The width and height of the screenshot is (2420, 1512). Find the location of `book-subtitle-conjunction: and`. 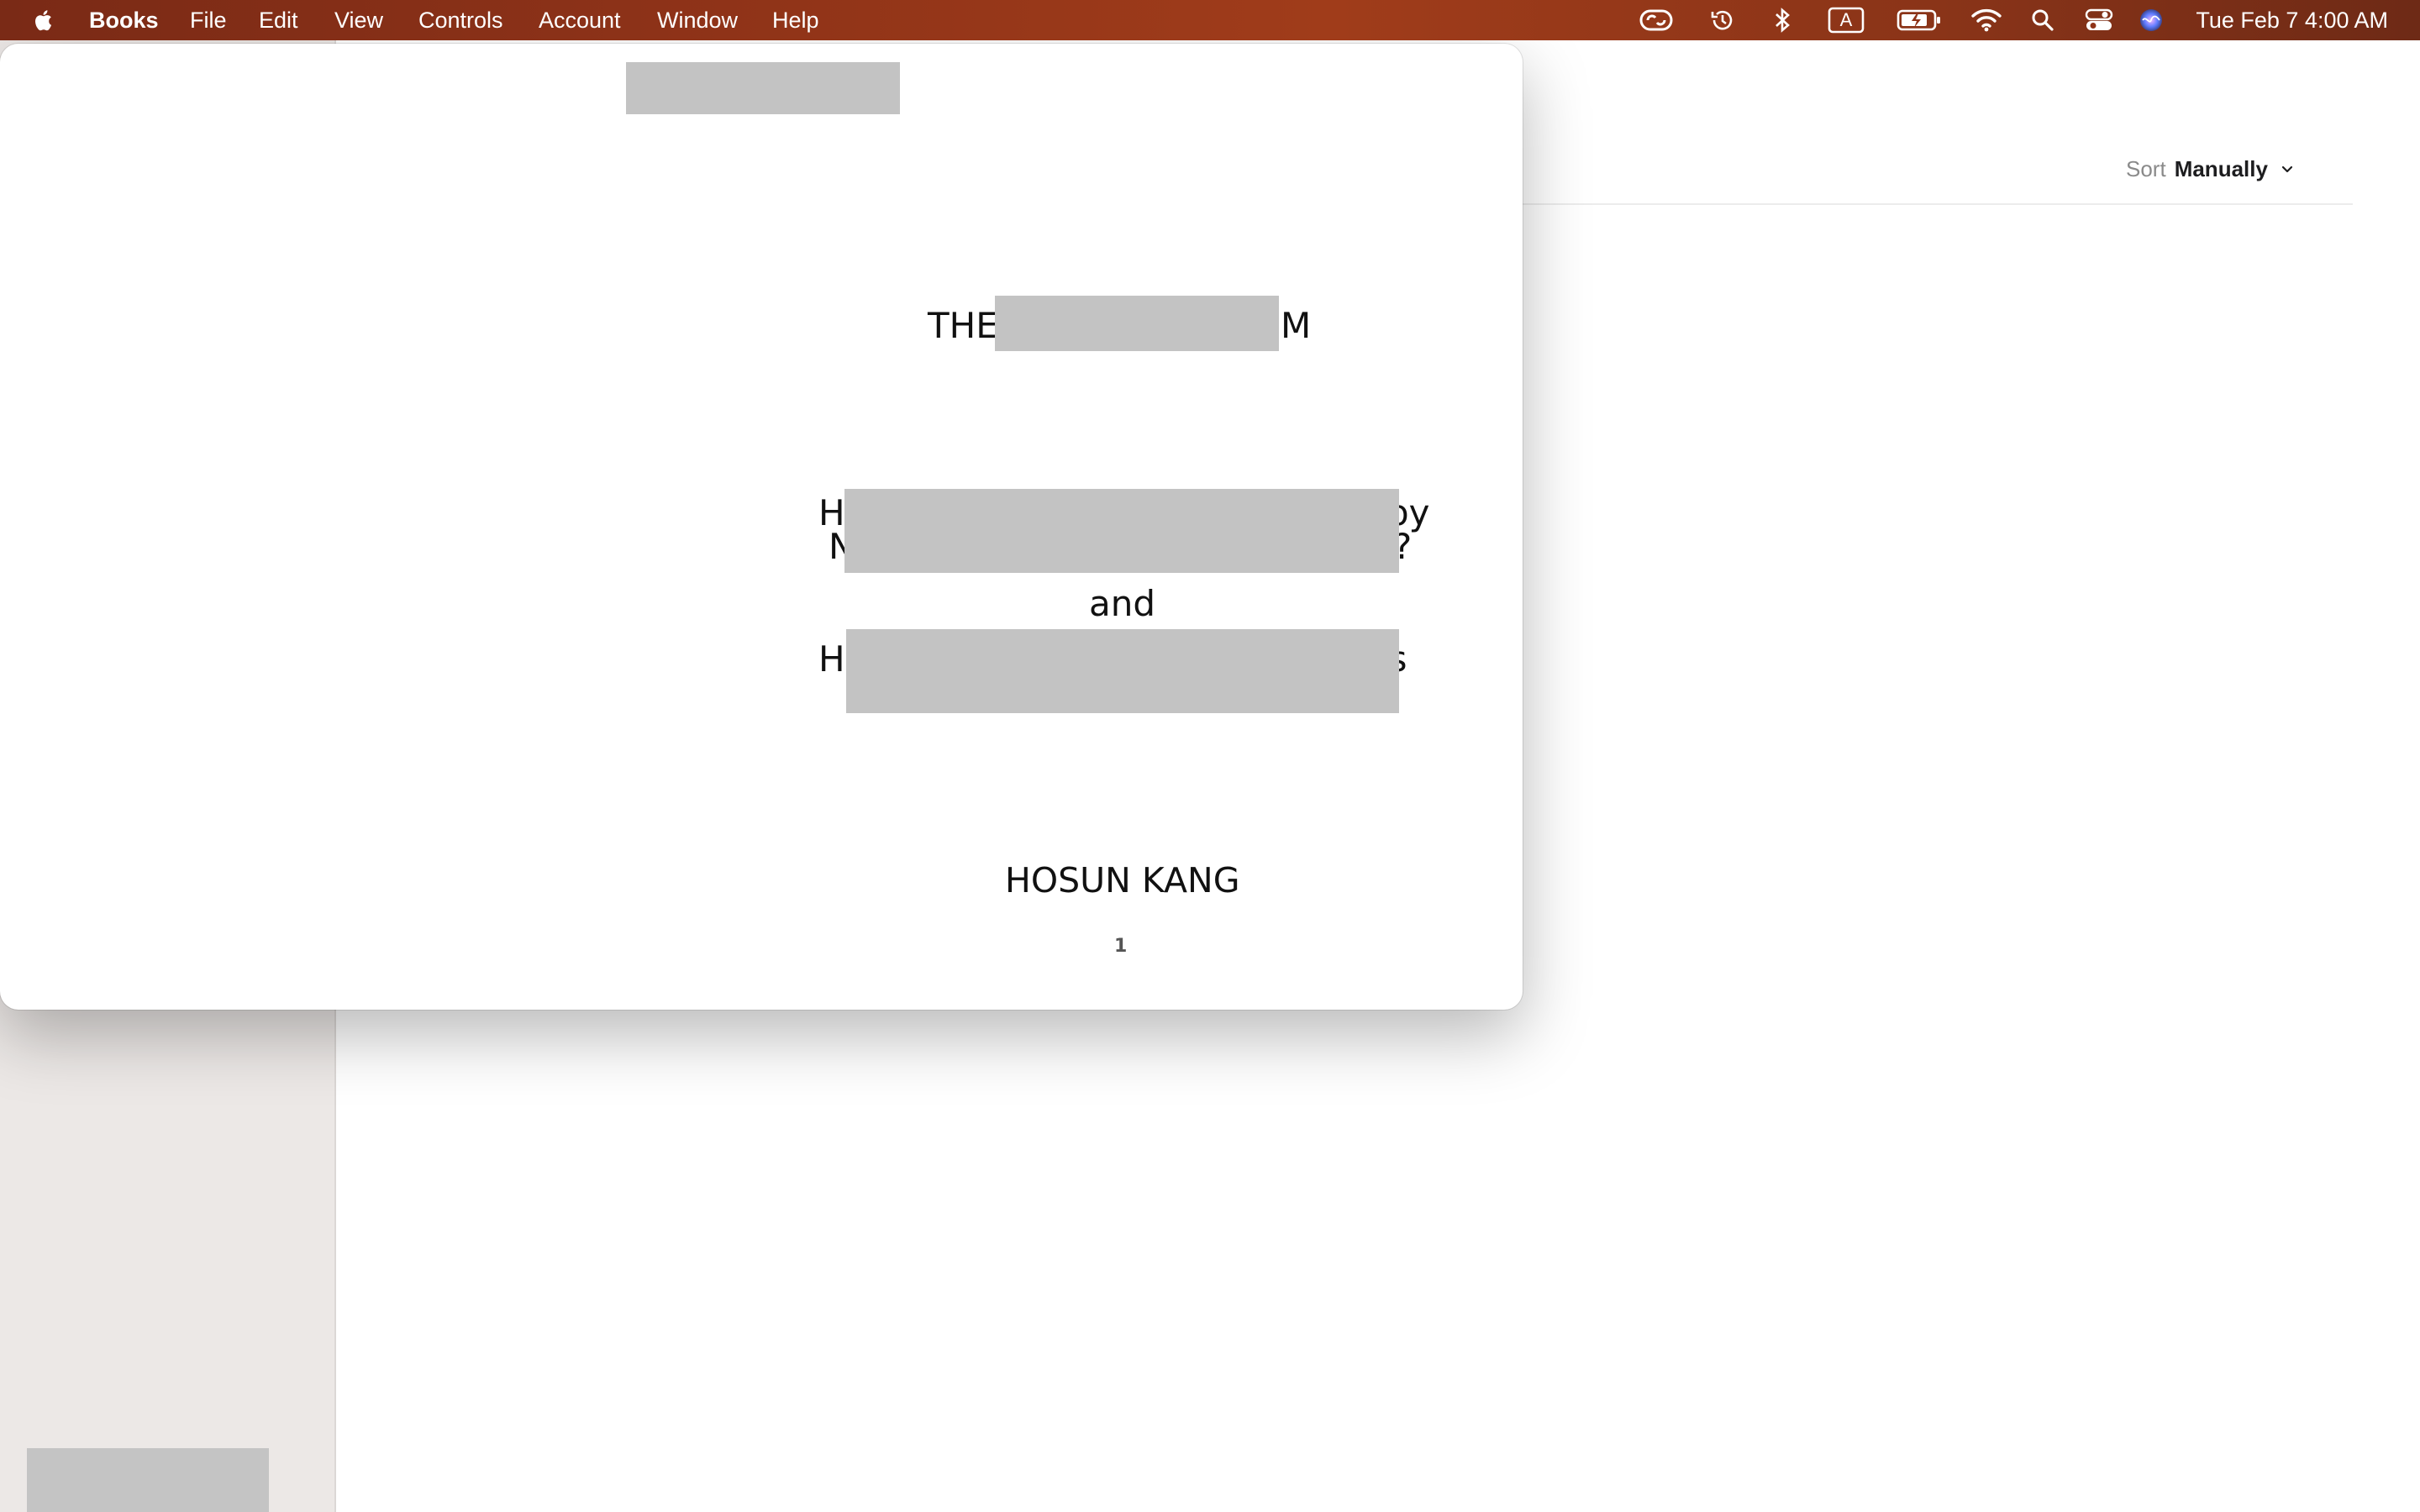

book-subtitle-conjunction: and is located at coordinates (1122, 603).